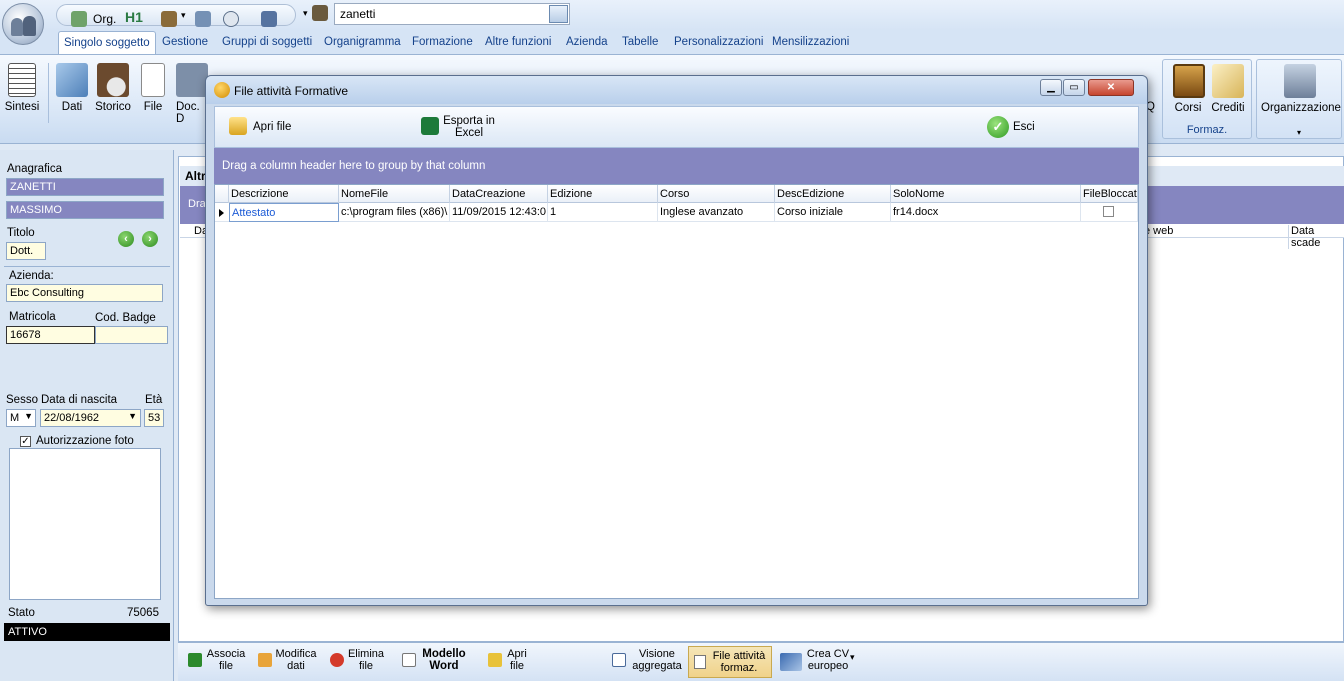  What do you see at coordinates (1024, 127) in the screenshot?
I see `esci-button: Esci` at bounding box center [1024, 127].